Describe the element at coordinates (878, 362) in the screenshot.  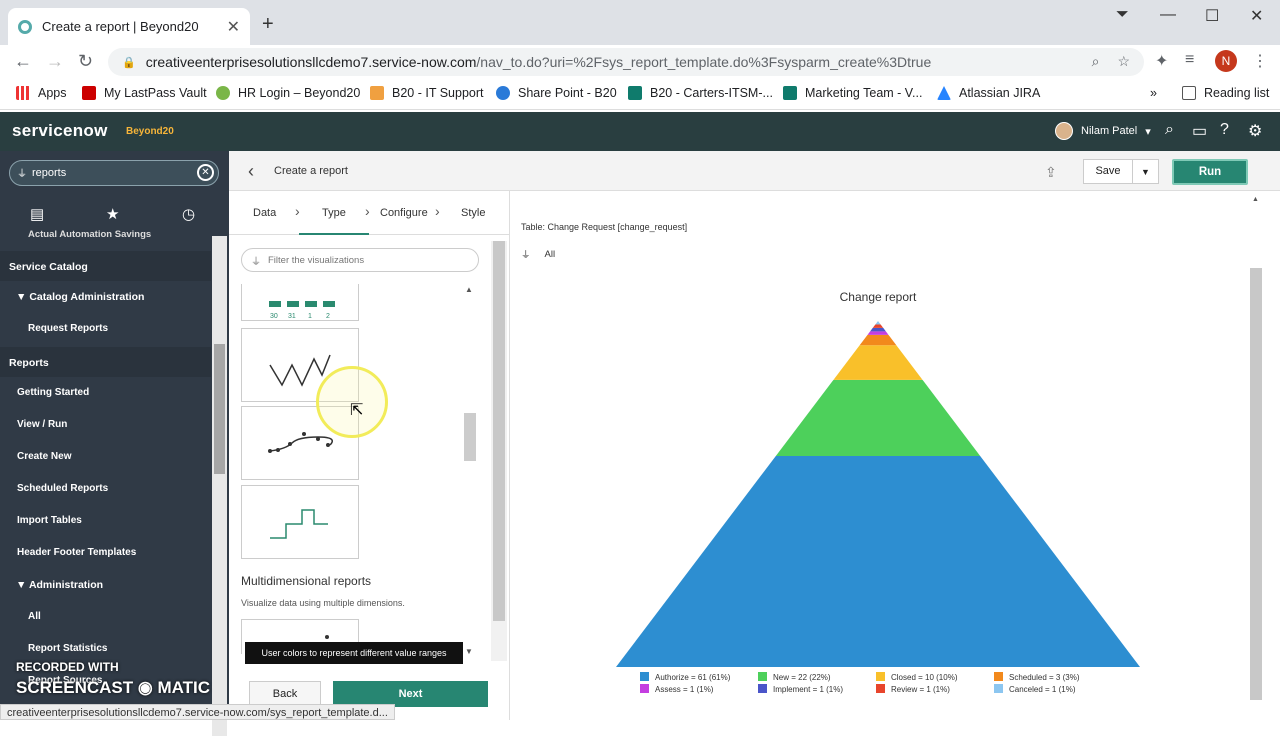
I see `pyramid-layer-closed` at that location.